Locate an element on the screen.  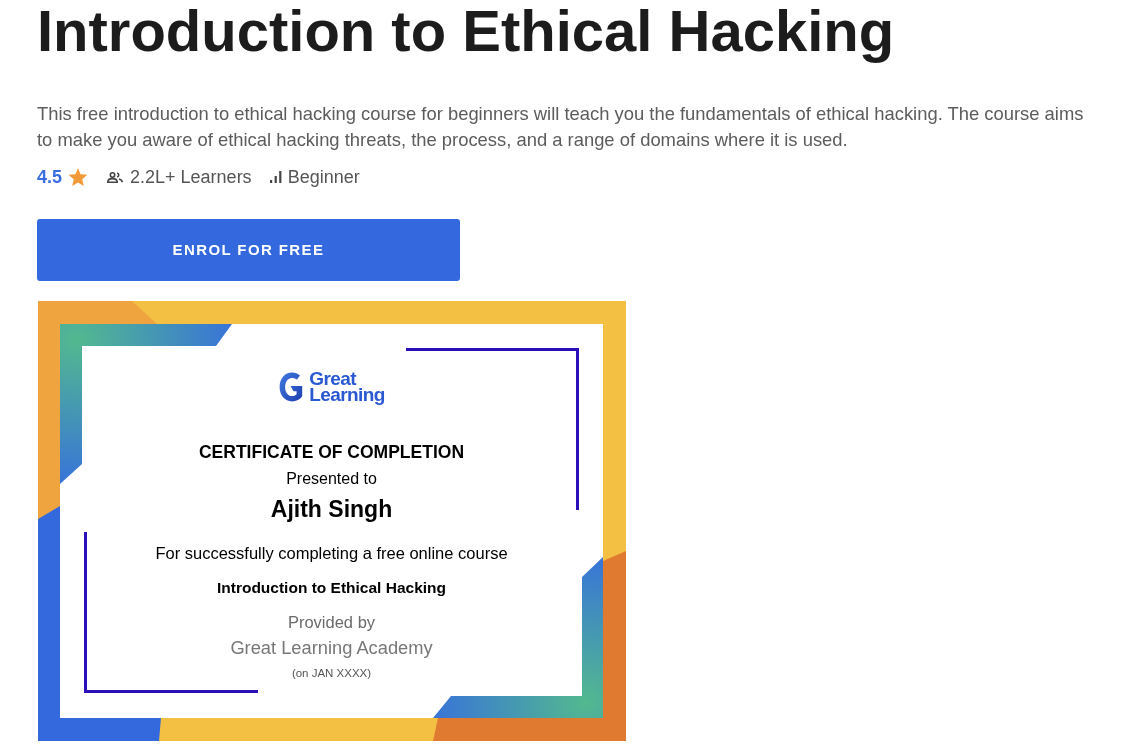
learners-count: 2.2L+ Learners is located at coordinates (191, 177).